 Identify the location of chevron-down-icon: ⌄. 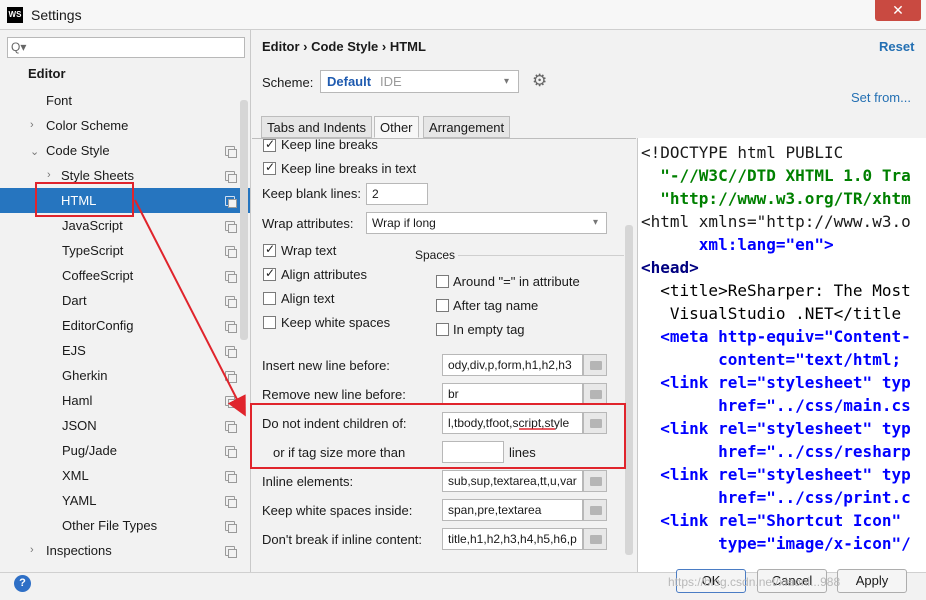
(34, 151).